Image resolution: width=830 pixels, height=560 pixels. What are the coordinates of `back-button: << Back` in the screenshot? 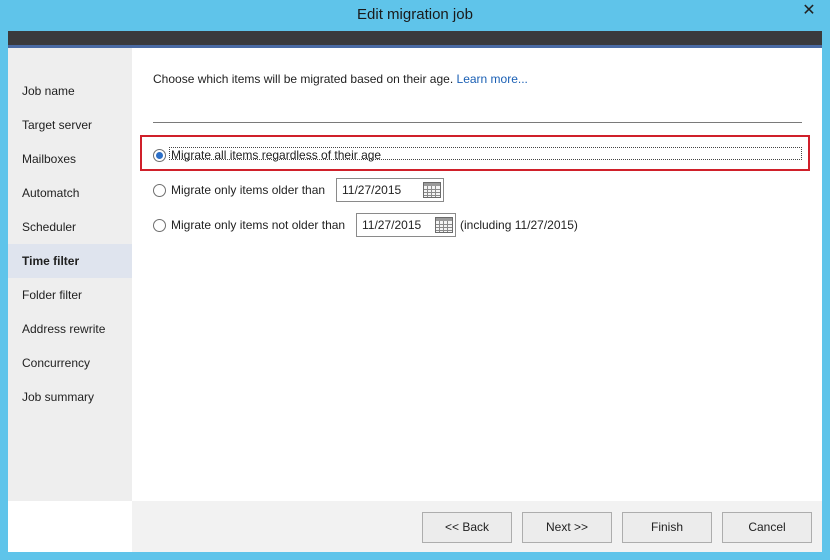 It's located at (467, 527).